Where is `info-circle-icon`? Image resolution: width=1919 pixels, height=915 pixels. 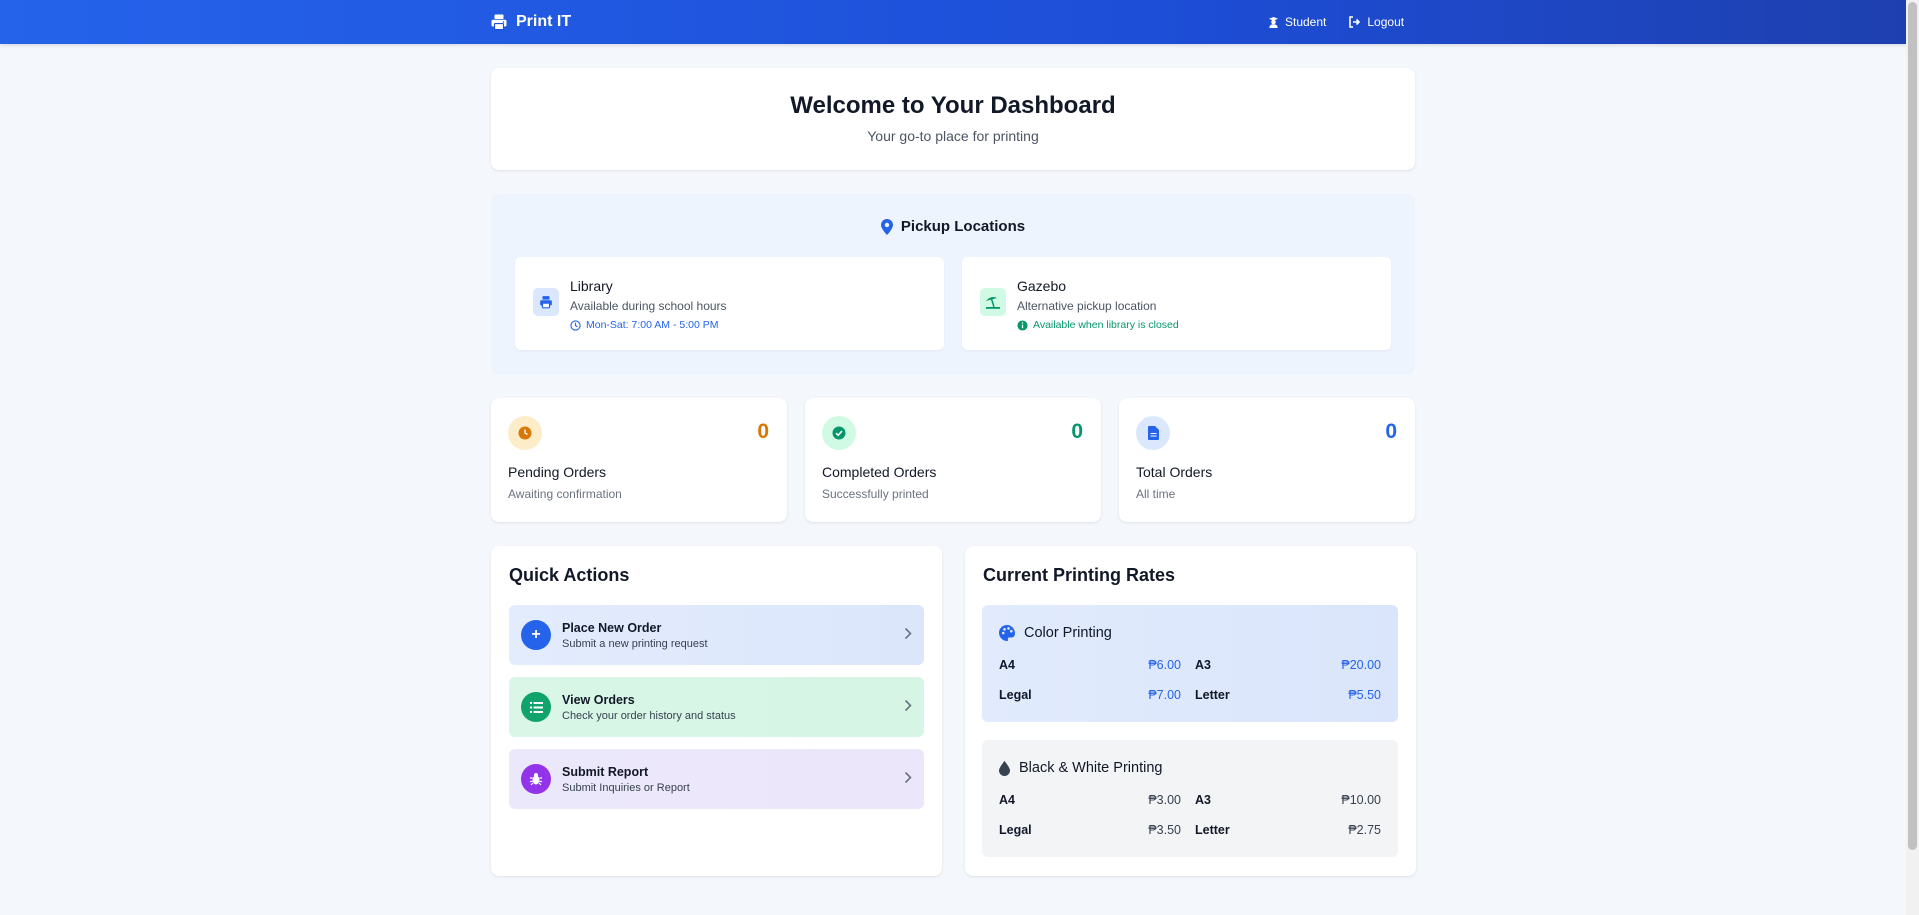 info-circle-icon is located at coordinates (1022, 325).